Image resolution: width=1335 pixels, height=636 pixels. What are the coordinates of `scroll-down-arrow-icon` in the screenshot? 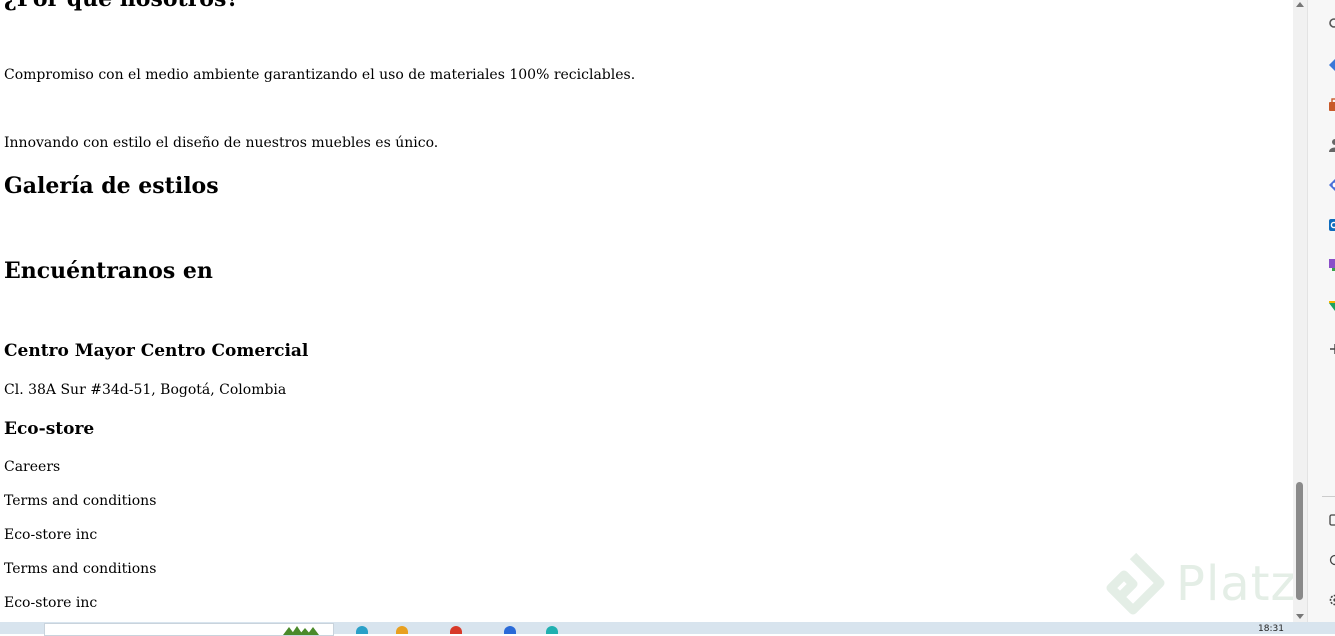 It's located at (1300, 616).